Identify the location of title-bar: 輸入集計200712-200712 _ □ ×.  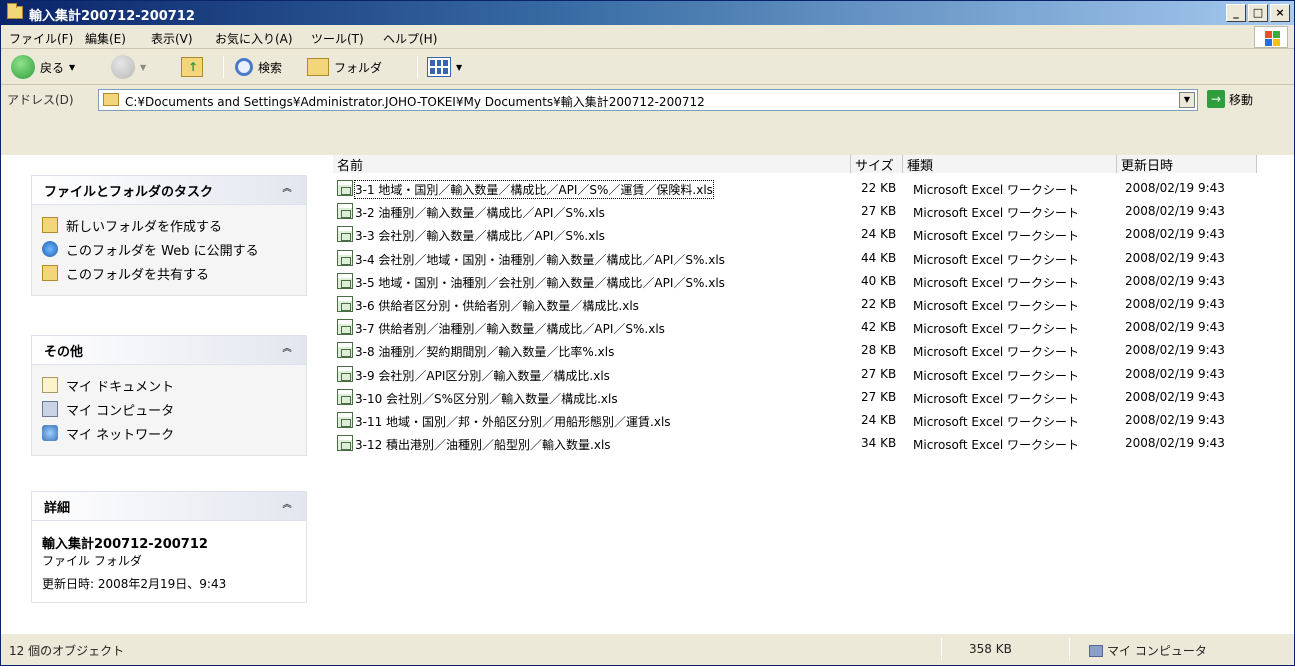
(647, 13).